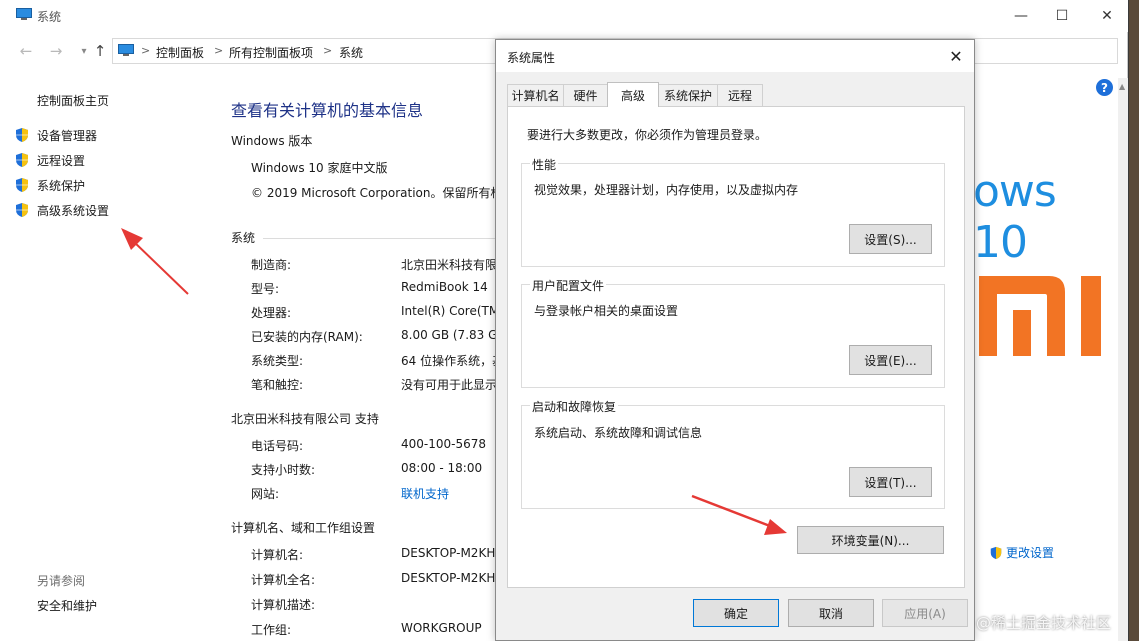  I want to click on ram-value: 8.00 GB (7.83 GE, so click(453, 335).